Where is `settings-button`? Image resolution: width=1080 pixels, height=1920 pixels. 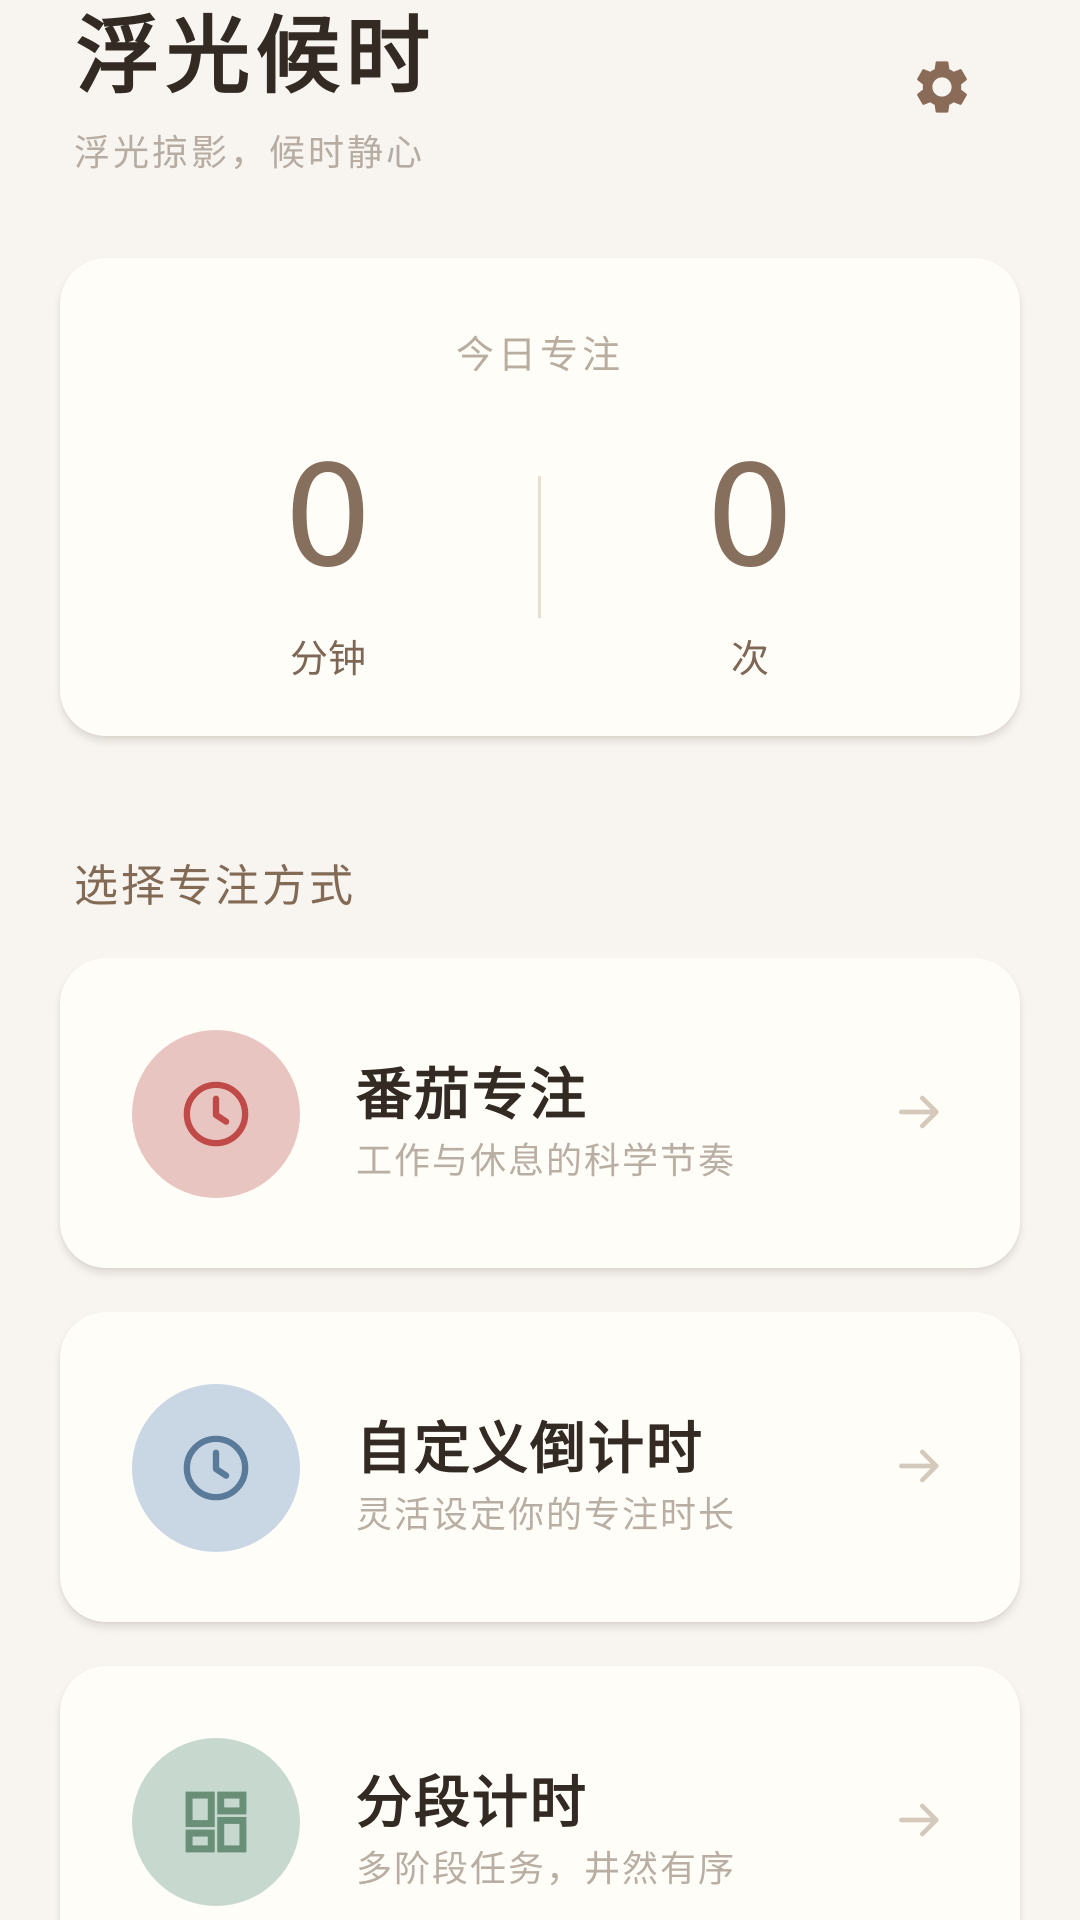 settings-button is located at coordinates (942, 87).